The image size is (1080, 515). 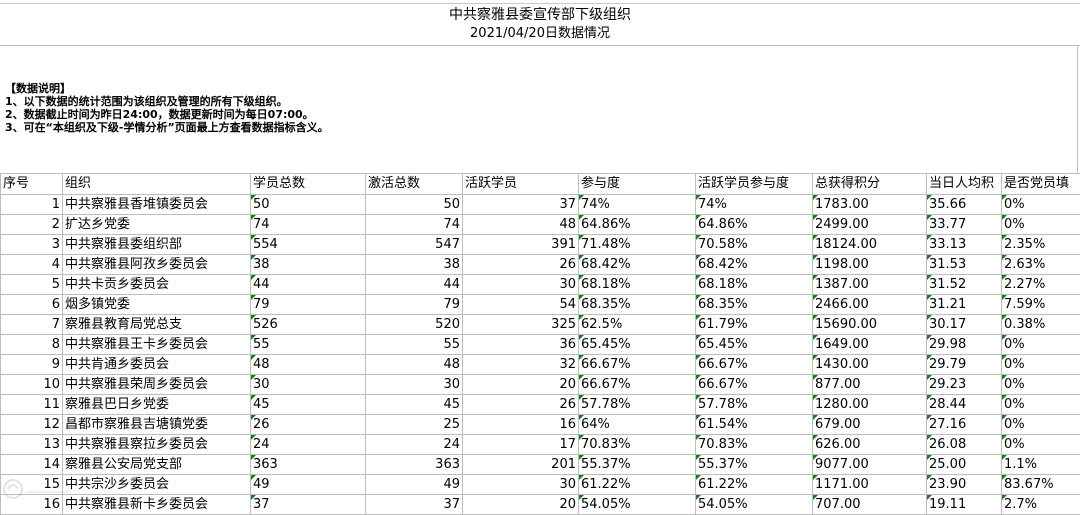 What do you see at coordinates (414, 385) in the screenshot?
I see `activated-count-cell: 30` at bounding box center [414, 385].